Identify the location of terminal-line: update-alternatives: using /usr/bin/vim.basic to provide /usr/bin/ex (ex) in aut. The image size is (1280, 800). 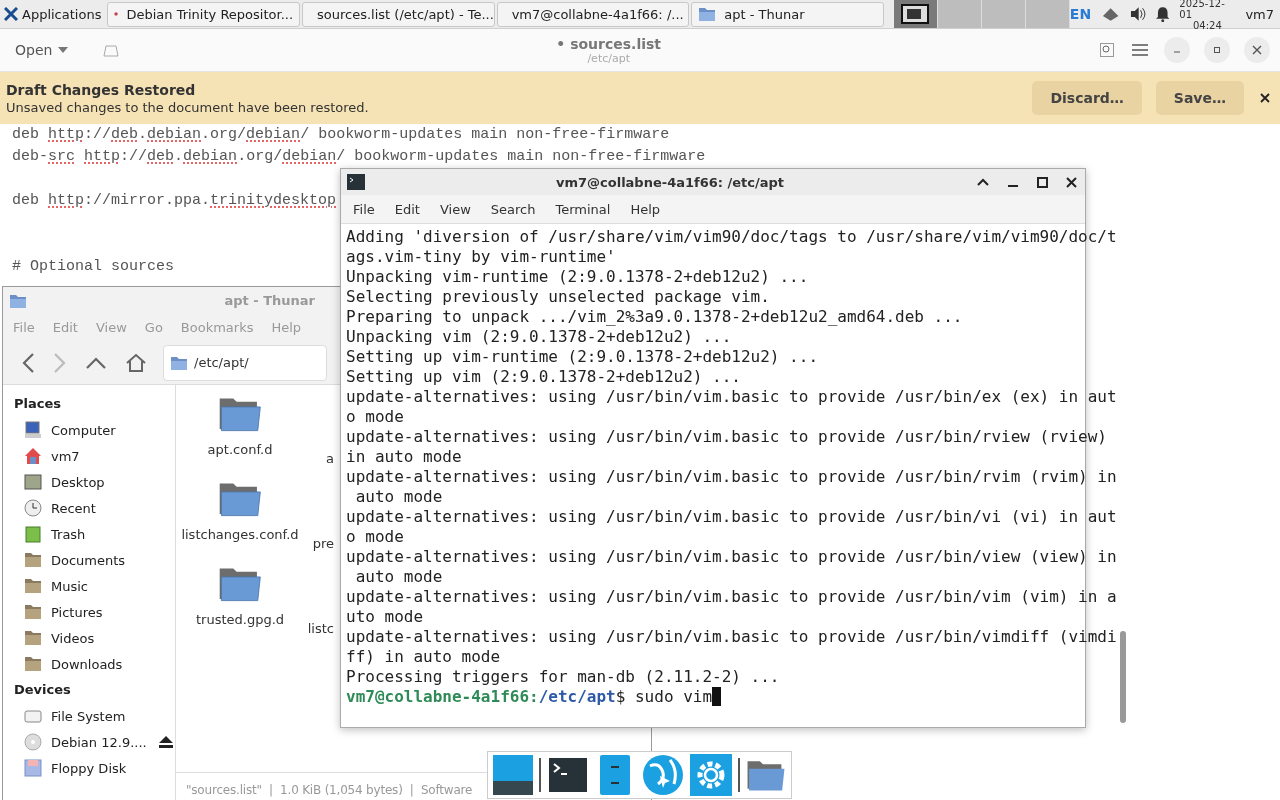
(731, 397).